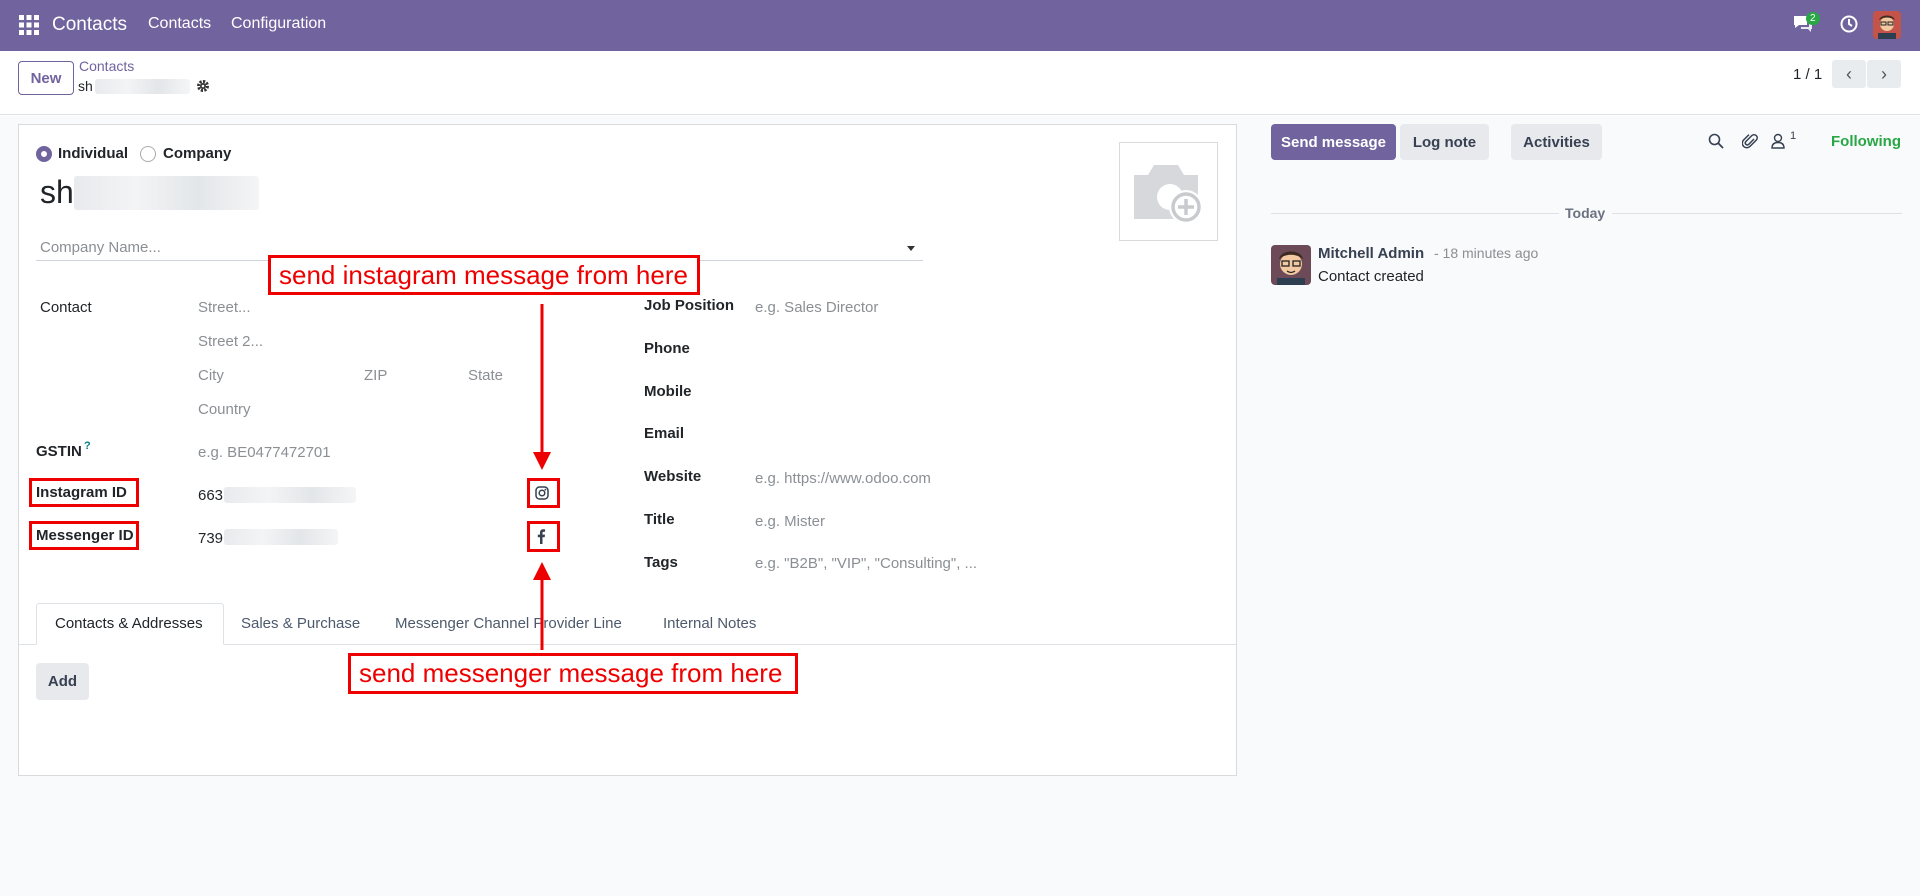  Describe the element at coordinates (1793, 136) in the screenshot. I see `followers-count: 1` at that location.